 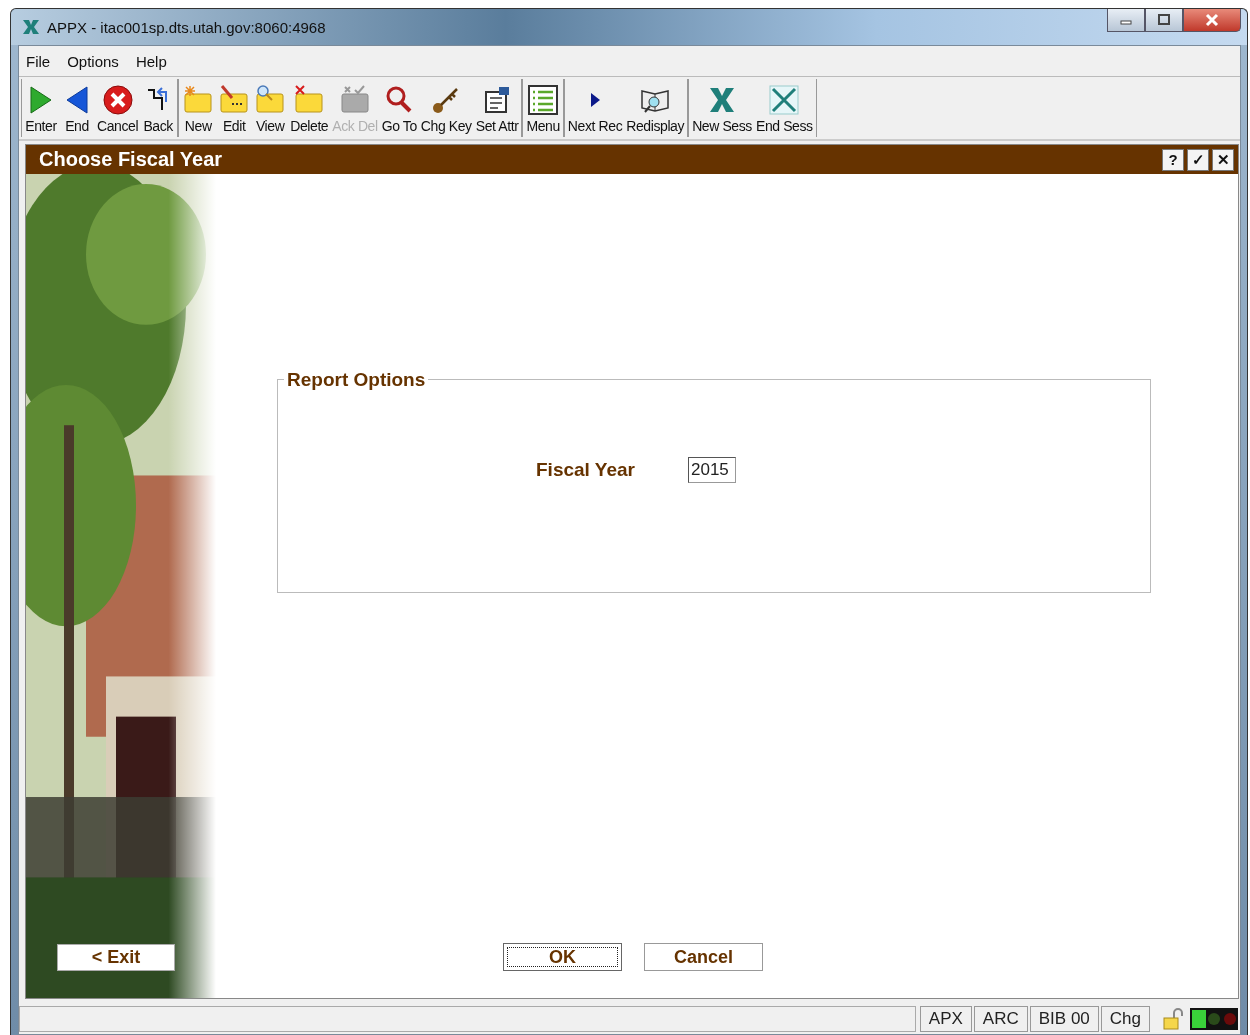 I want to click on maximize-icon, so click(x=1164, y=20).